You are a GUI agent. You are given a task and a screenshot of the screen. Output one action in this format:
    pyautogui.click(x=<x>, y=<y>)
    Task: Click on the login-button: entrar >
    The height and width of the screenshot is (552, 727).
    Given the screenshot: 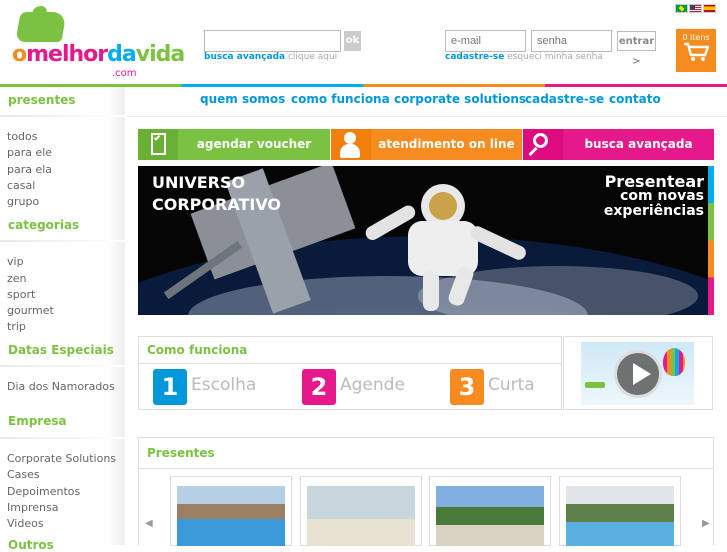 What is the action you would take?
    pyautogui.click(x=636, y=49)
    